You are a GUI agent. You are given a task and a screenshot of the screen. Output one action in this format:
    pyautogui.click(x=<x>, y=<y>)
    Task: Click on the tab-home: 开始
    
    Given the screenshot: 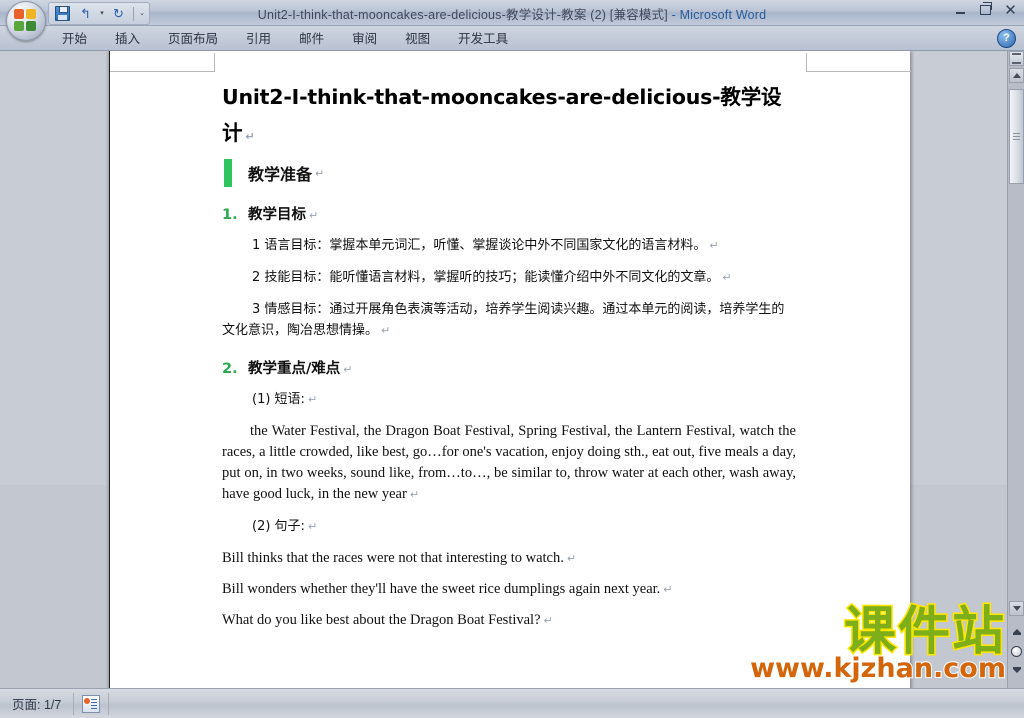 What is the action you would take?
    pyautogui.click(x=74, y=39)
    